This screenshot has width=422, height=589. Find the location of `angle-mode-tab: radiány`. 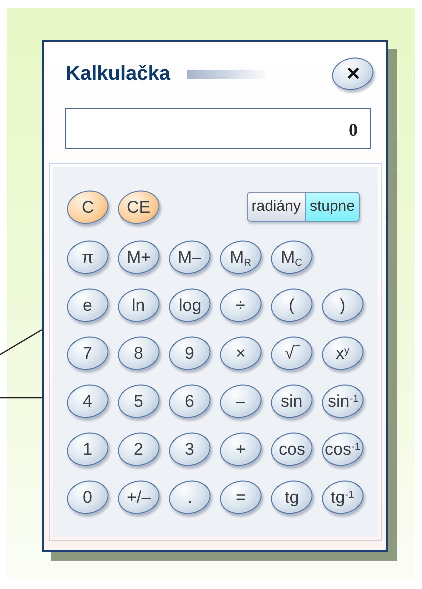

angle-mode-tab: radiány is located at coordinates (276, 207).